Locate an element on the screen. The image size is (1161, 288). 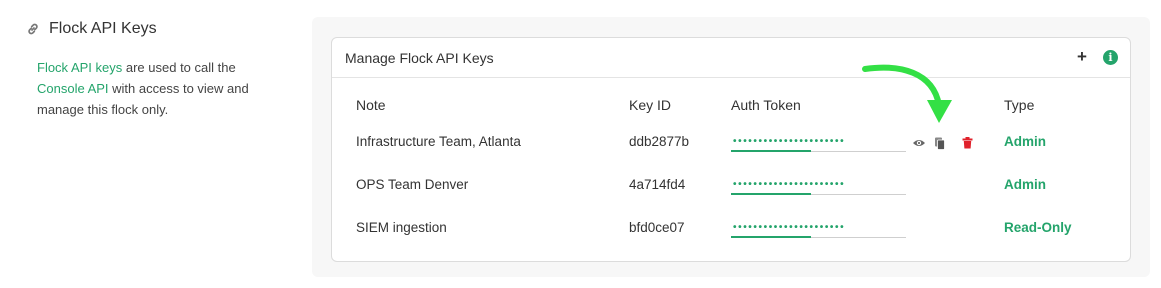
row-type: Read-Only is located at coordinates (1038, 227).